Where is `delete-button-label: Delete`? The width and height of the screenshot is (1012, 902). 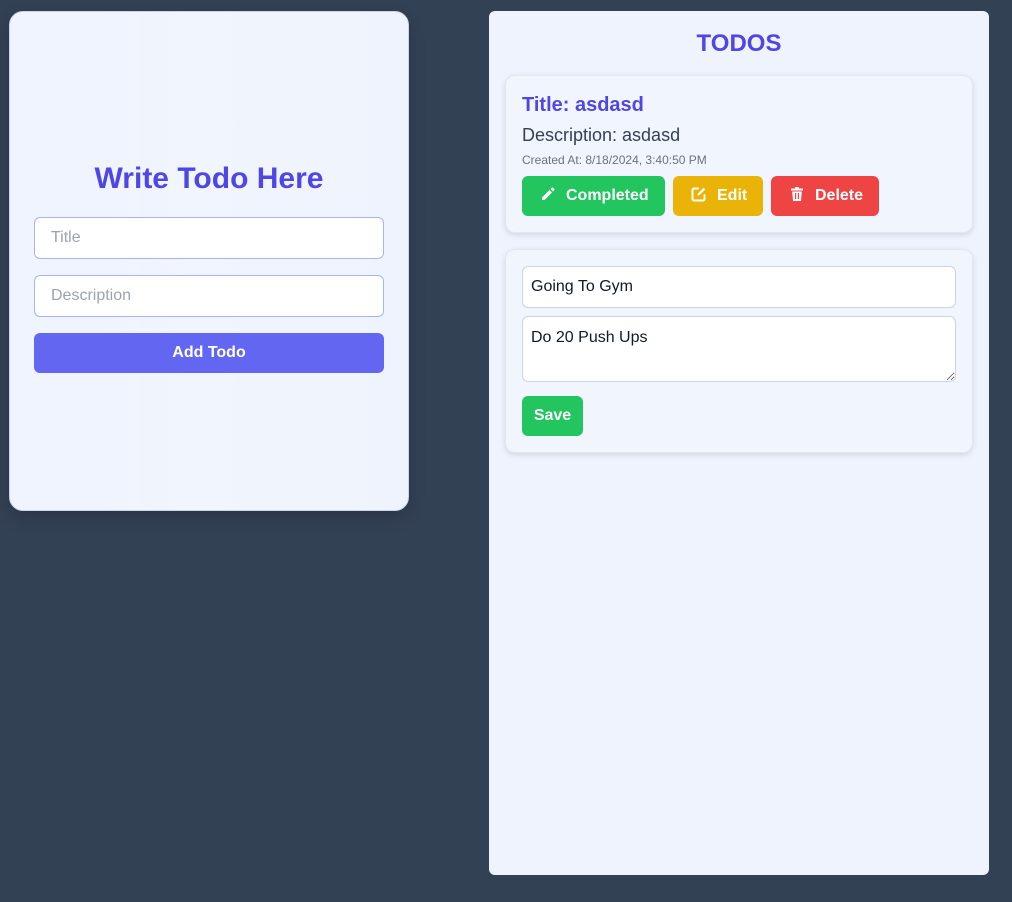
delete-button-label: Delete is located at coordinates (839, 195).